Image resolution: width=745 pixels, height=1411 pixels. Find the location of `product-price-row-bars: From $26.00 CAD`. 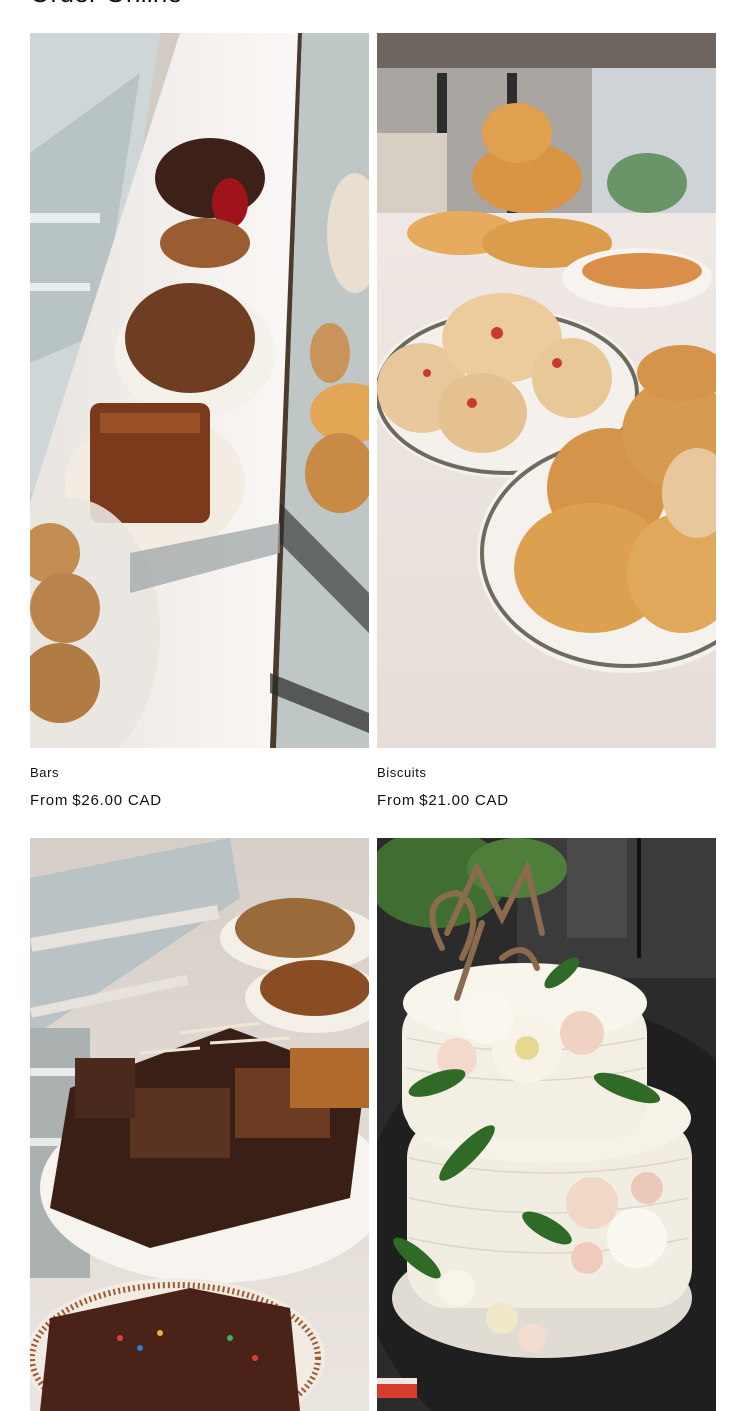

product-price-row-bars: From $26.00 CAD is located at coordinates (96, 800).